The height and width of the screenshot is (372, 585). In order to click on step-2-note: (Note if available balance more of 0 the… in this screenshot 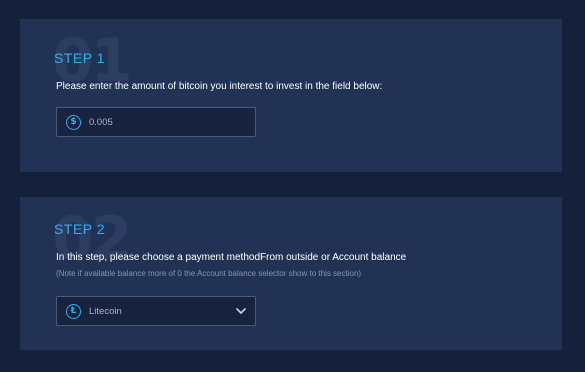, I will do `click(209, 273)`.